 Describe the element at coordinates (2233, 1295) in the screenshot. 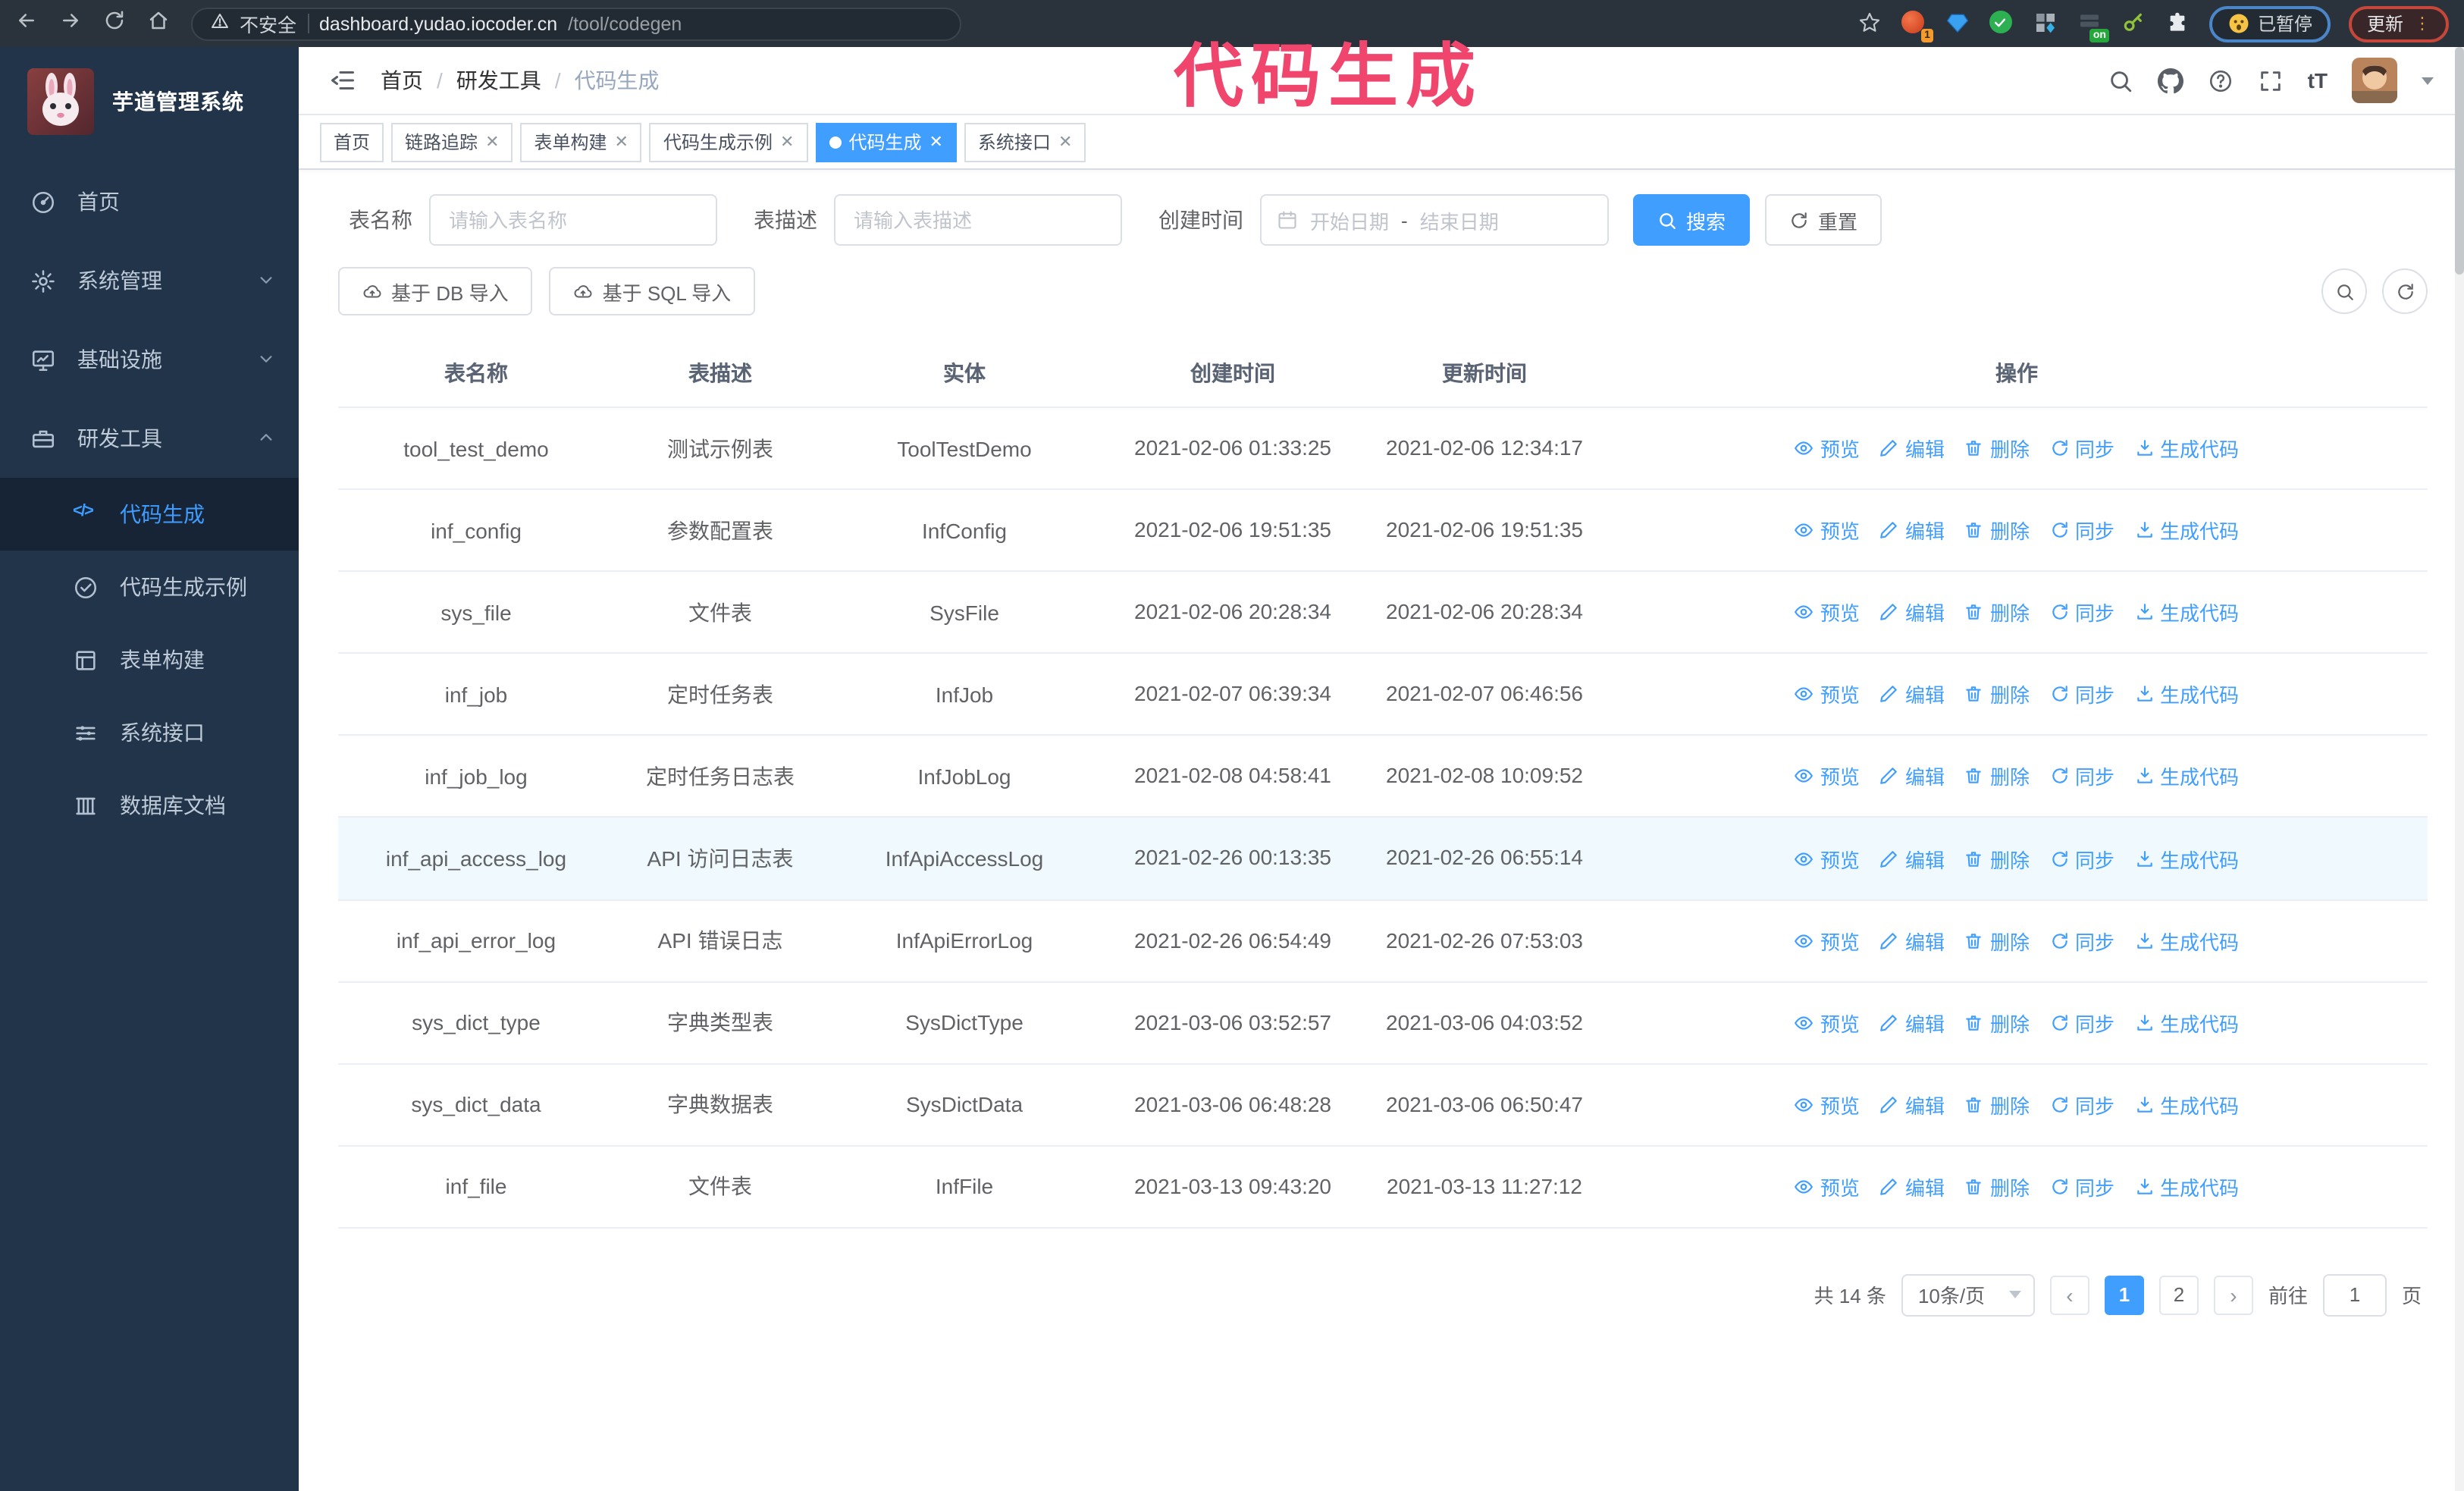

I see `next-page-button: ›` at that location.